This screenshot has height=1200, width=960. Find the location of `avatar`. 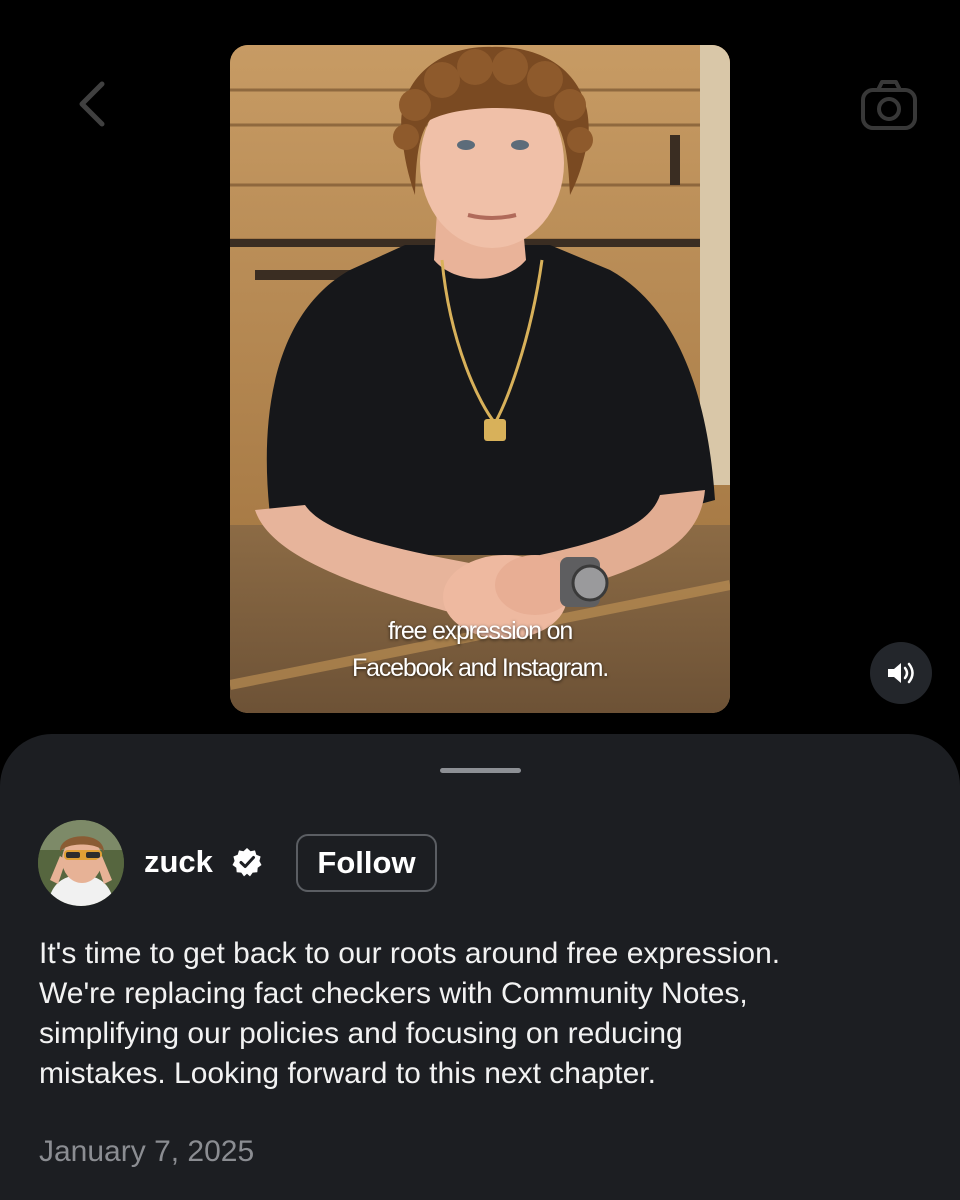

avatar is located at coordinates (81, 863).